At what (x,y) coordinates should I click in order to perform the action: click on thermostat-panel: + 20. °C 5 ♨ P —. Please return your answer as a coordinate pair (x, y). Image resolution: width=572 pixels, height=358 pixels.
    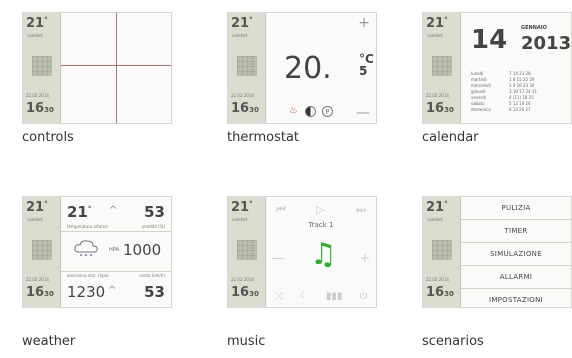
    Looking at the image, I should click on (321, 68).